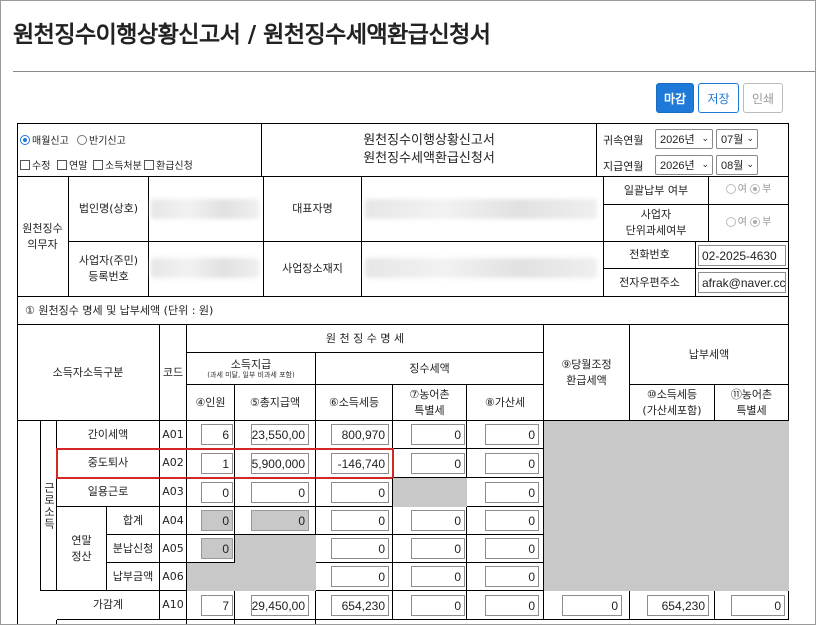  I want to click on row-a10-pay: 29,450,00, so click(280, 605).